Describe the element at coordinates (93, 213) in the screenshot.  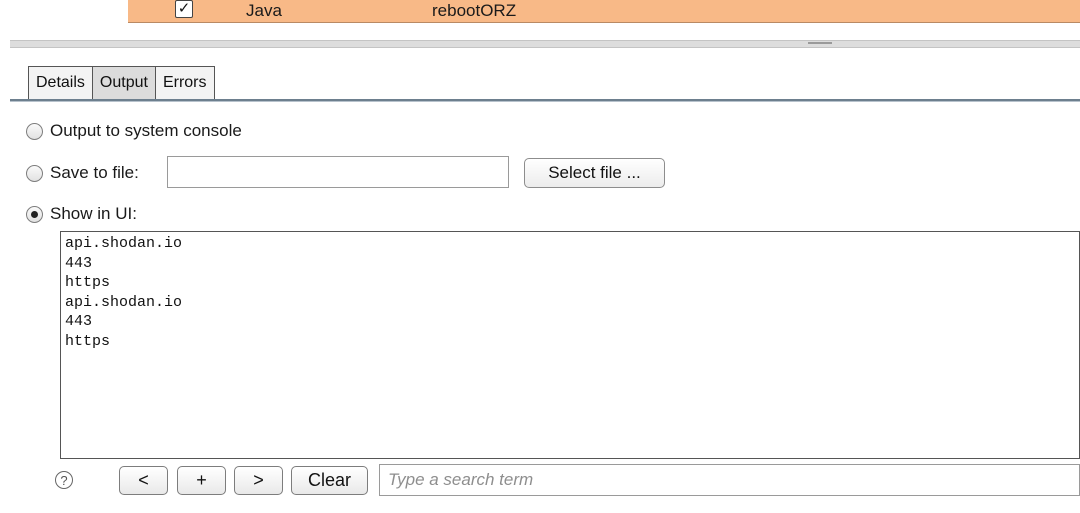
I see `show-in-ui-label: Show in UI:` at that location.